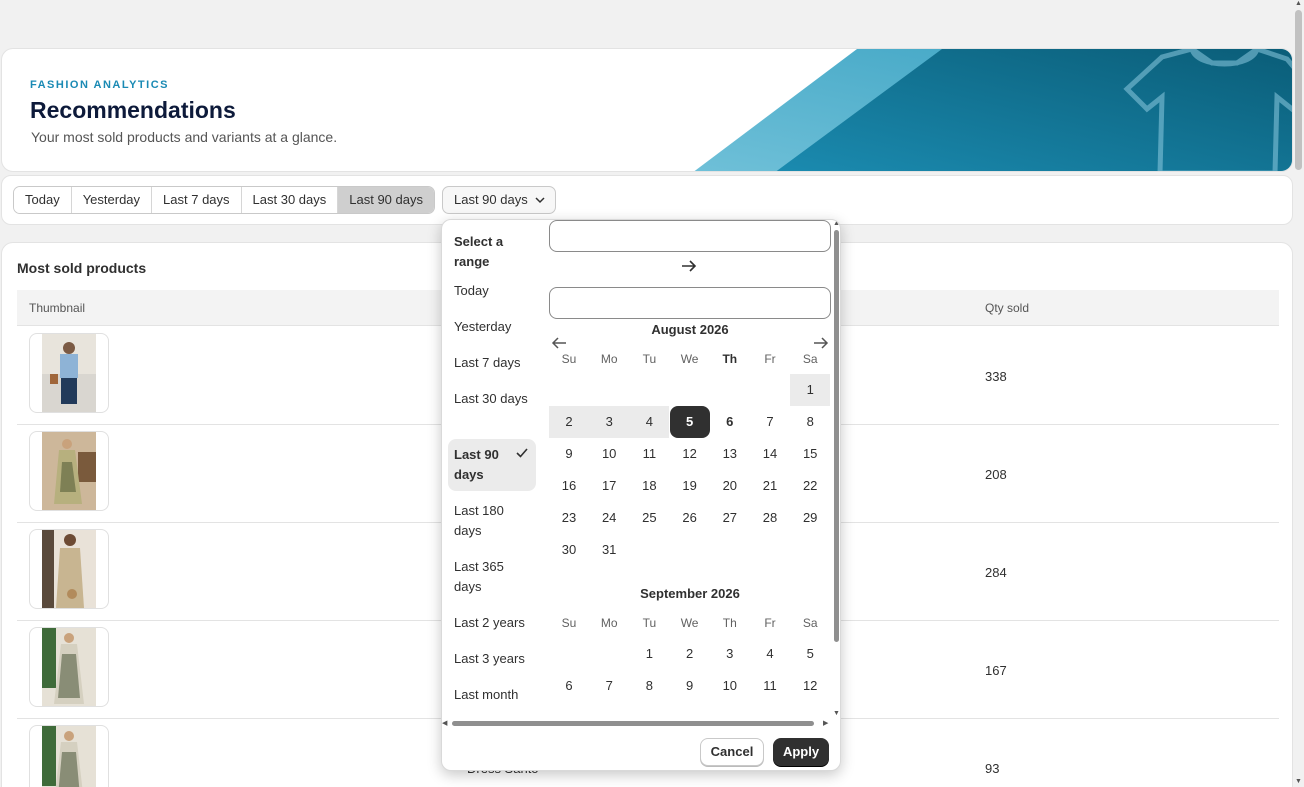 Image resolution: width=1304 pixels, height=787 pixels. What do you see at coordinates (540, 205) in the screenshot?
I see `chevron-down-icon` at bounding box center [540, 205].